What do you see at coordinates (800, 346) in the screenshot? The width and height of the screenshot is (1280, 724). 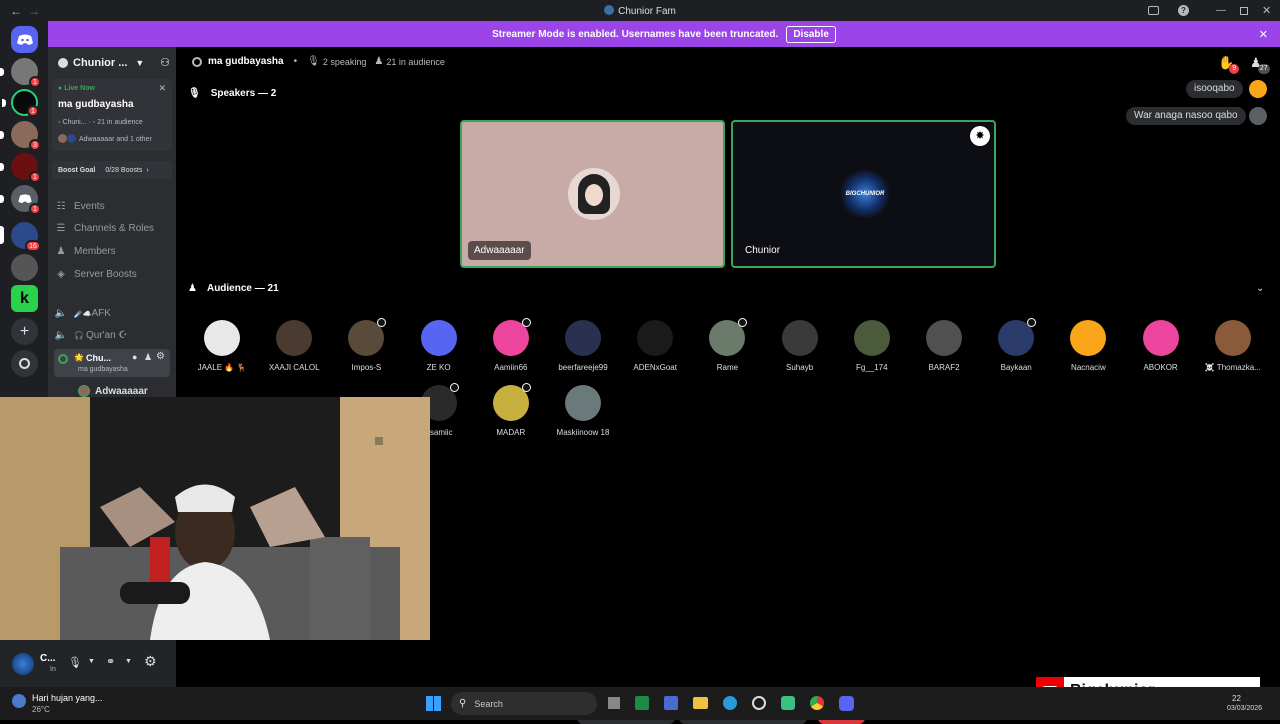 I see `audience-member: Suhayb` at bounding box center [800, 346].